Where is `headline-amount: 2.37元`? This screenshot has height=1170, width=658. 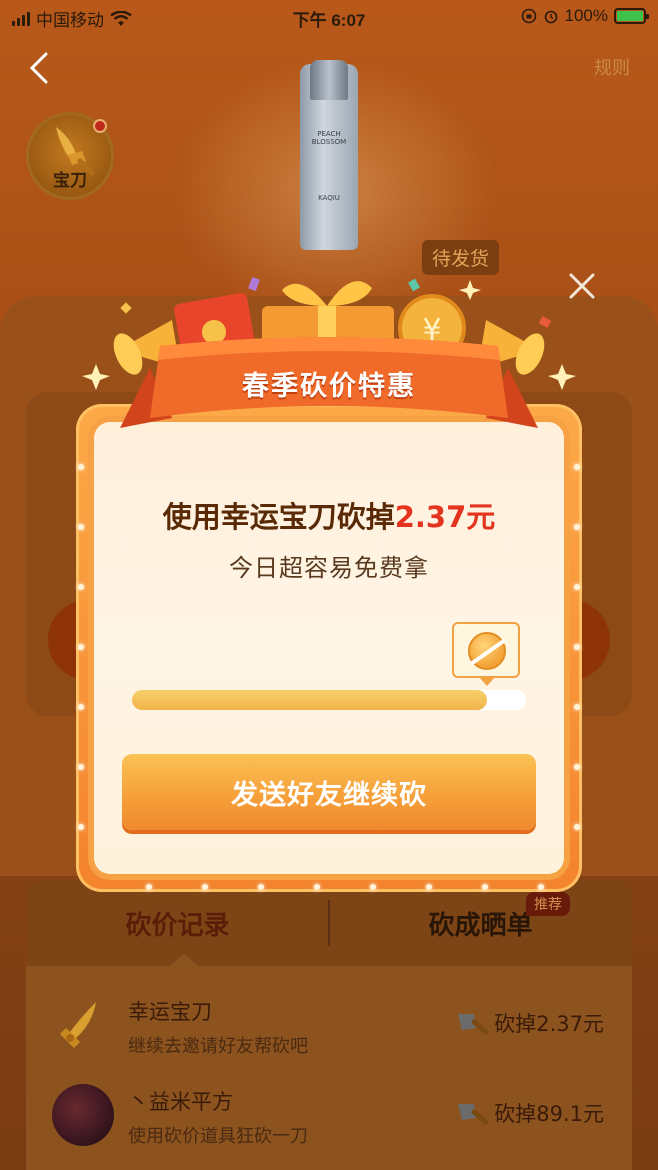
headline-amount: 2.37元 is located at coordinates (445, 517).